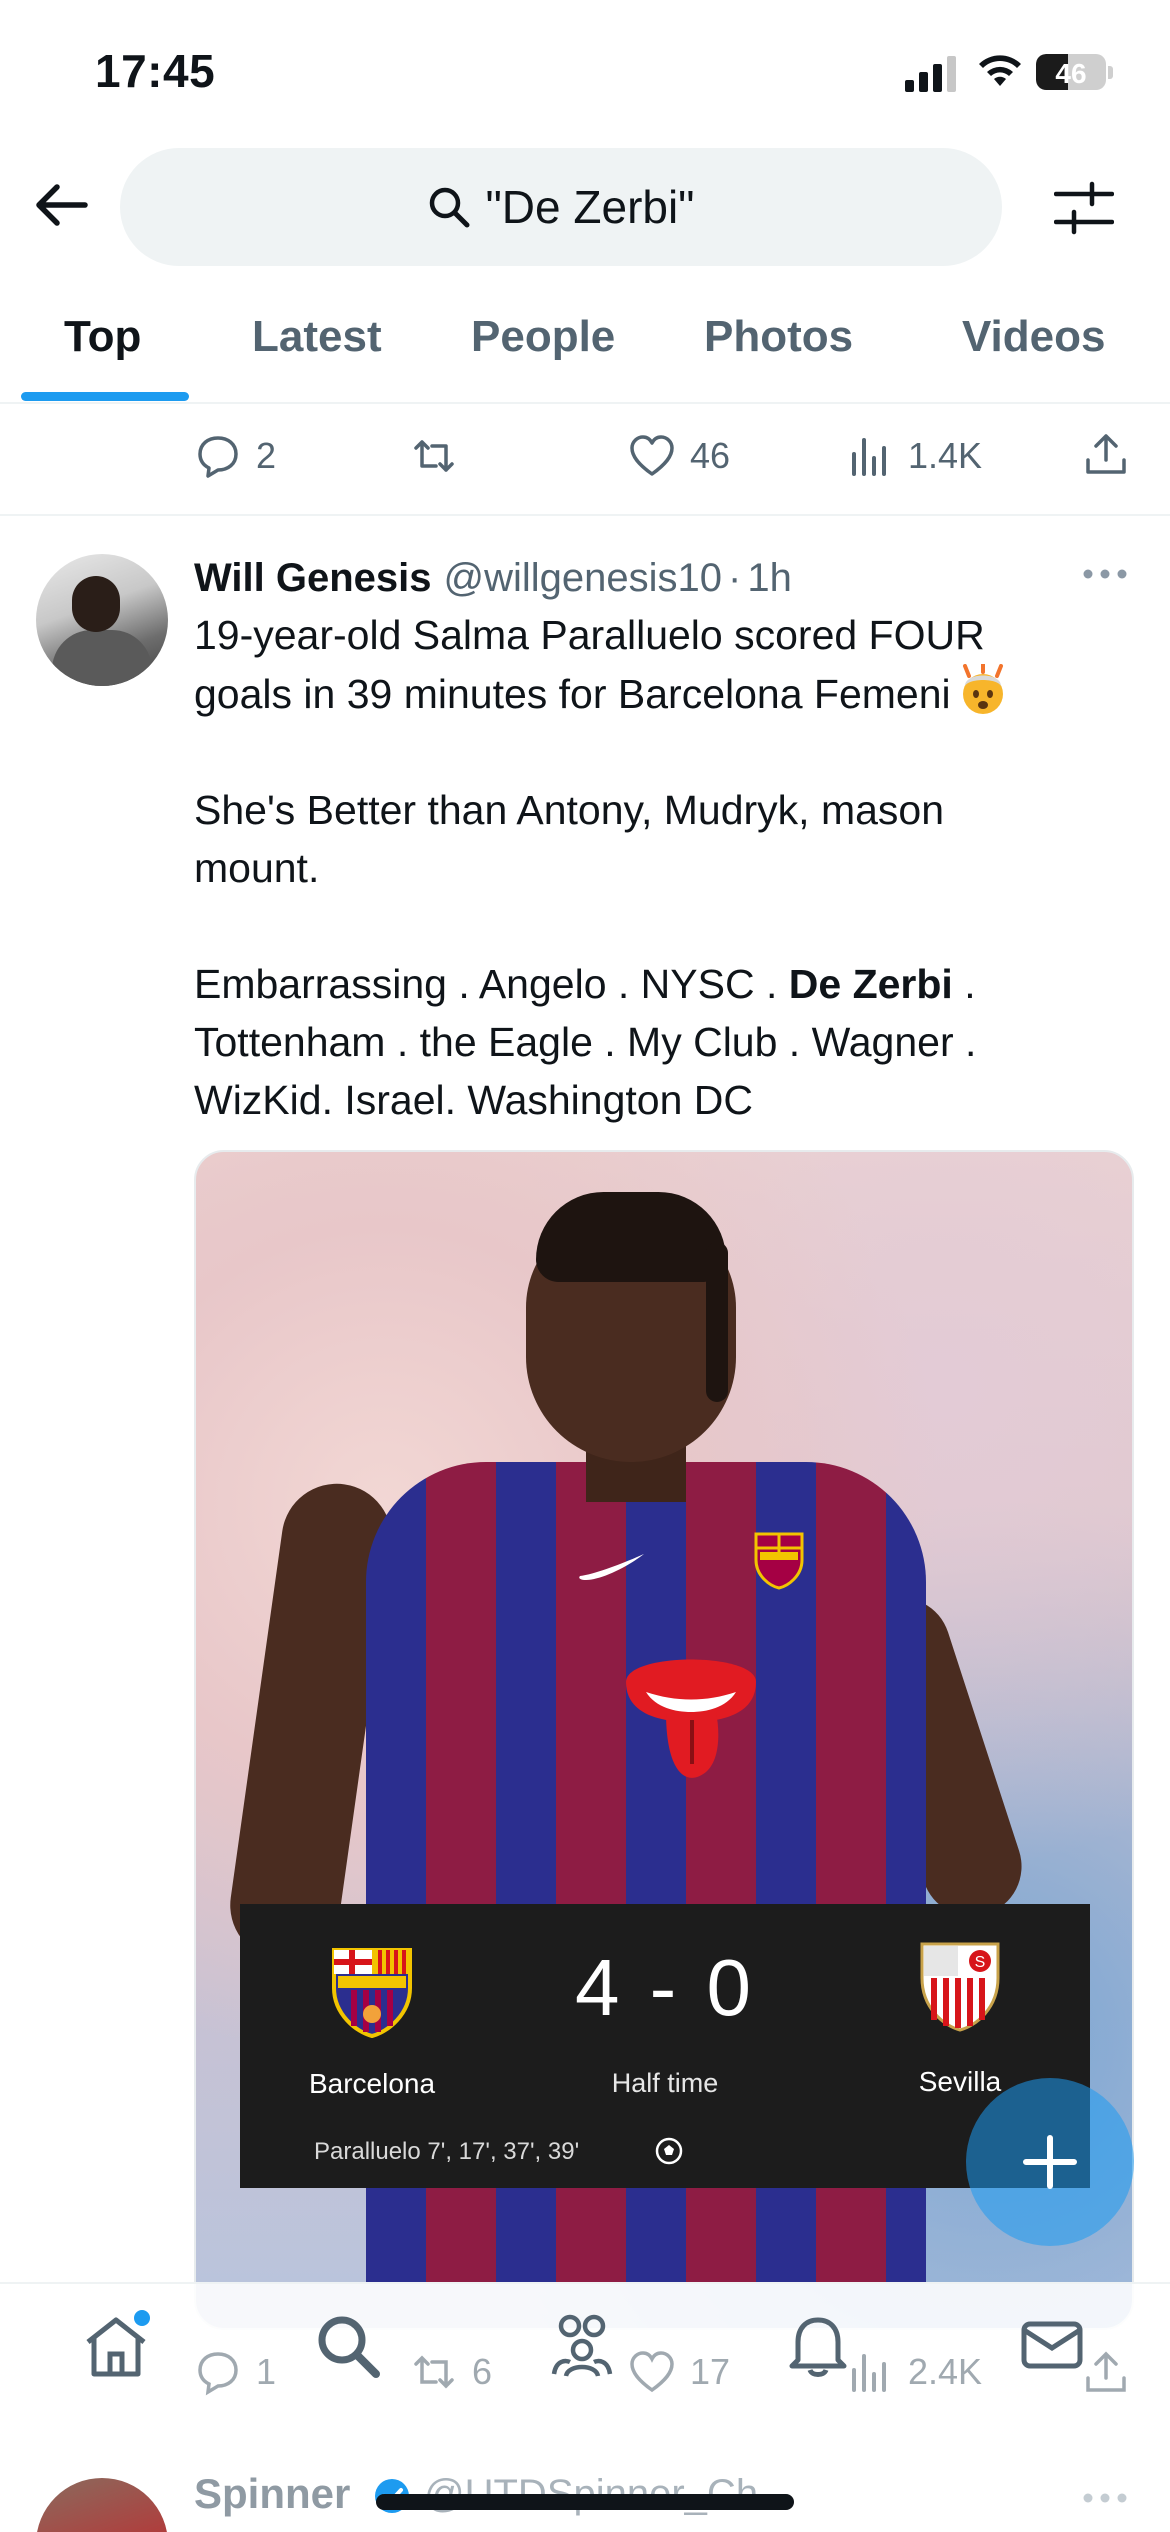  Describe the element at coordinates (665, 2083) in the screenshot. I see `match-status: Half time` at that location.